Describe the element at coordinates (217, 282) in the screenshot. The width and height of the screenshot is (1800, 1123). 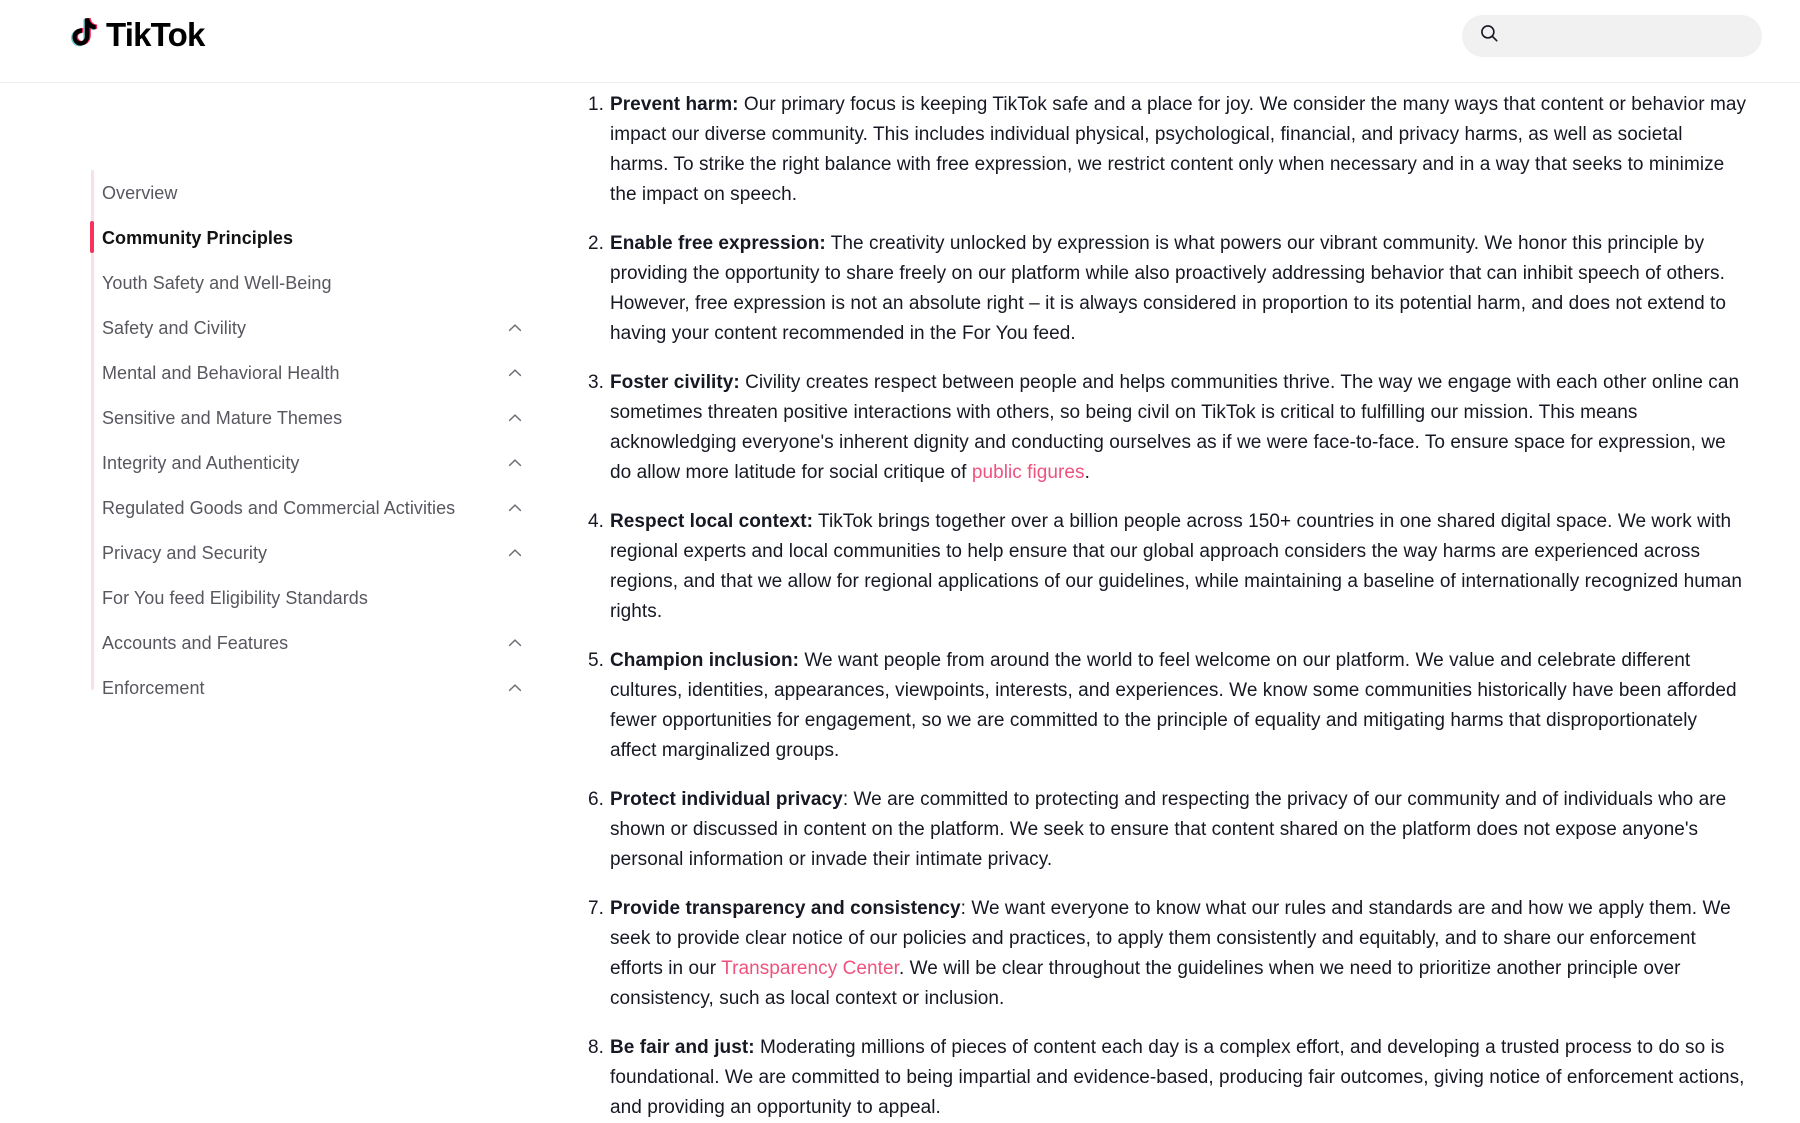
I see `sidebar-item-label: Youth Safety and Well-Being` at that location.